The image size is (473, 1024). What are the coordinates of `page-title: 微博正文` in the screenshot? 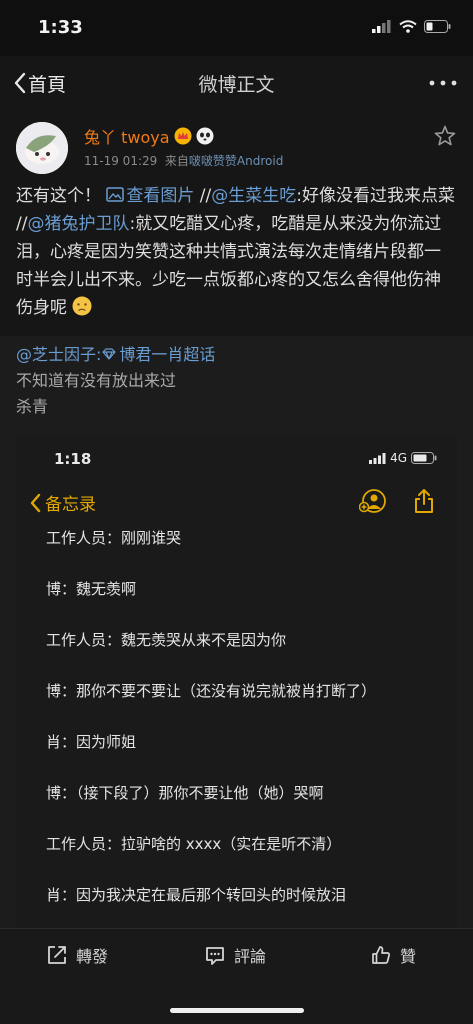 It's located at (236, 85).